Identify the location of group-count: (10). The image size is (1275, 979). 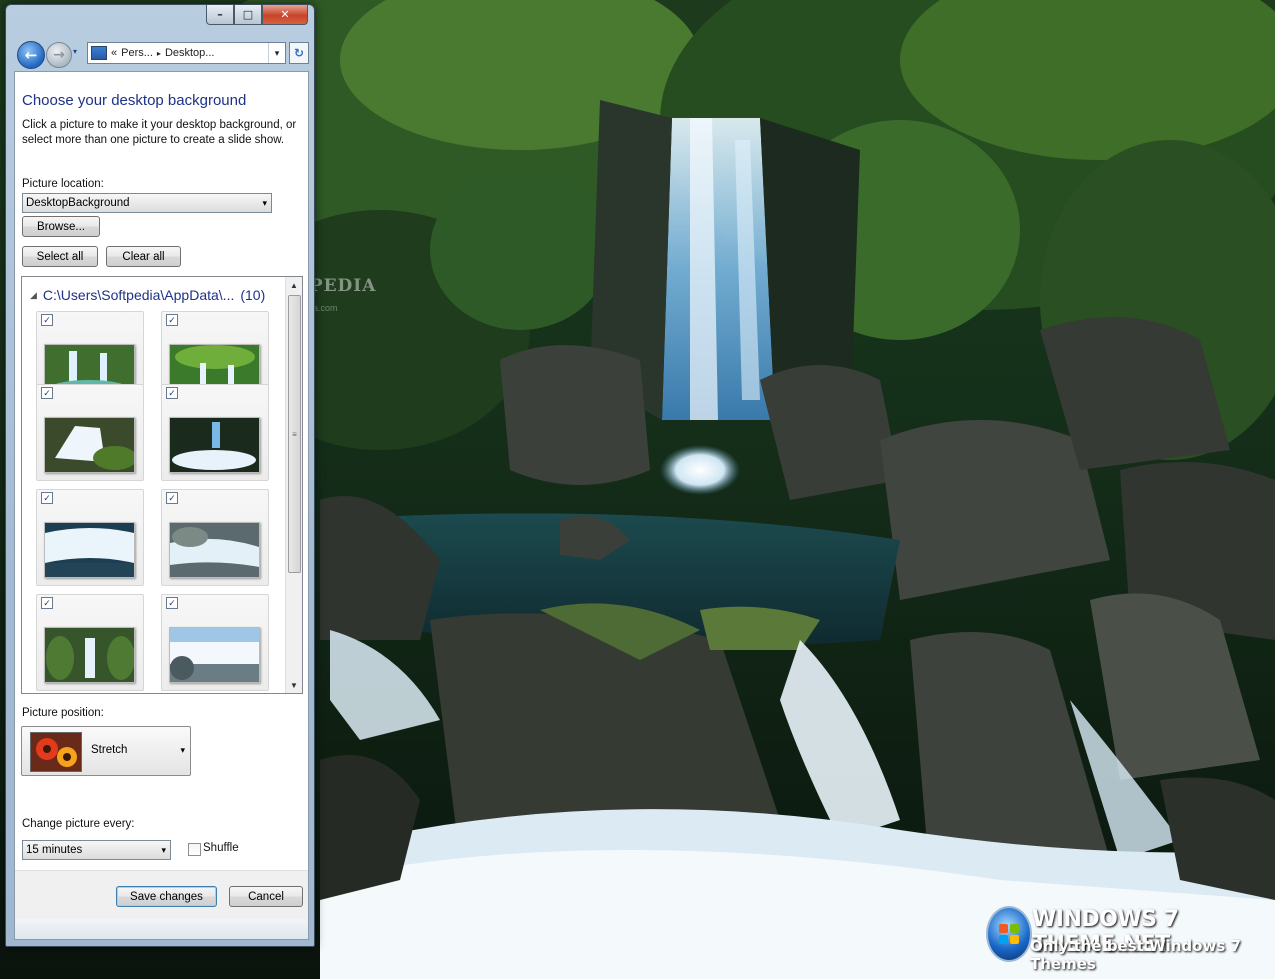
(253, 295).